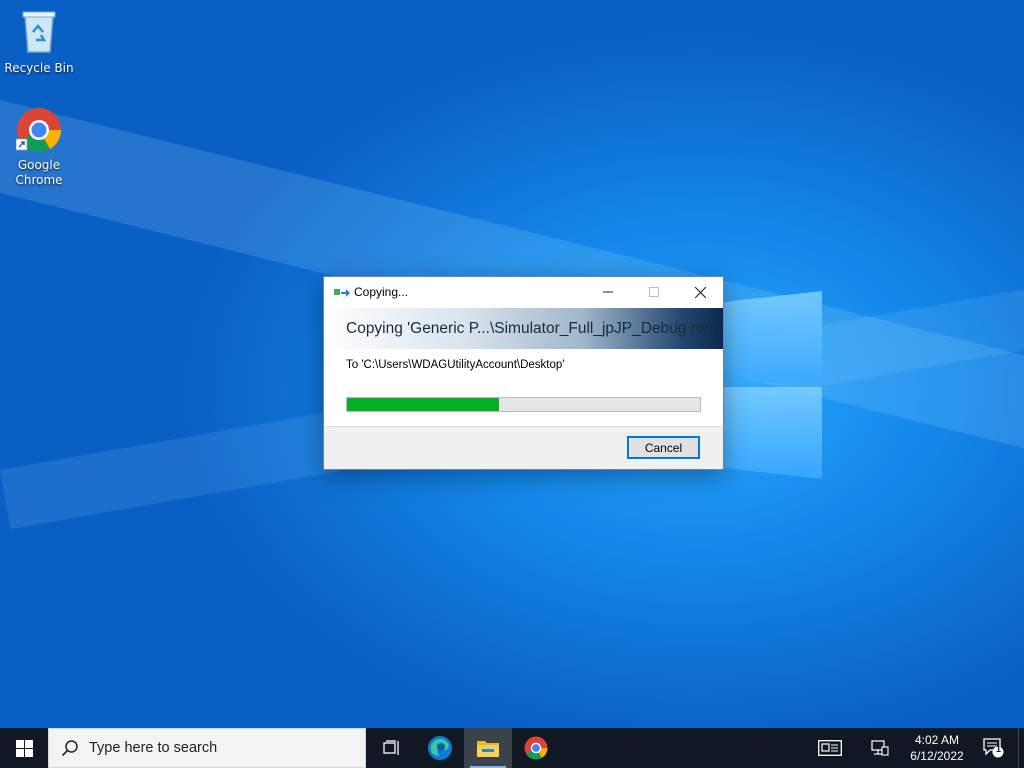 The height and width of the screenshot is (768, 1024). I want to click on desktop-icon-label: Google Chrome, so click(39, 172).